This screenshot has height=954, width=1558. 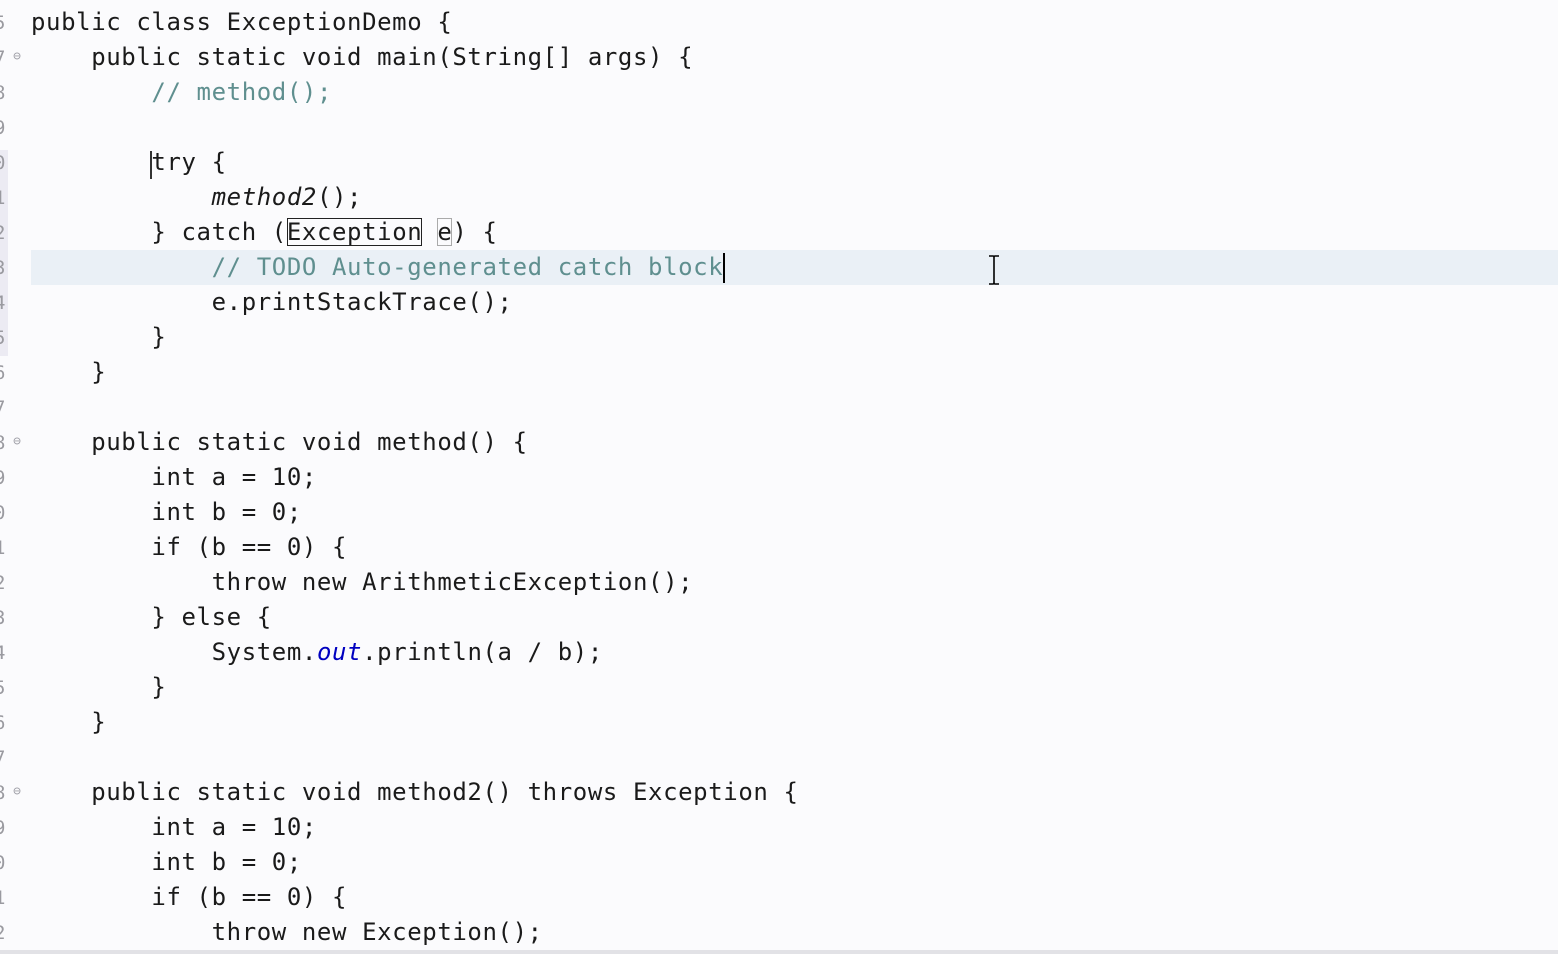 I want to click on linked-edit-variable: e, so click(x=445, y=232).